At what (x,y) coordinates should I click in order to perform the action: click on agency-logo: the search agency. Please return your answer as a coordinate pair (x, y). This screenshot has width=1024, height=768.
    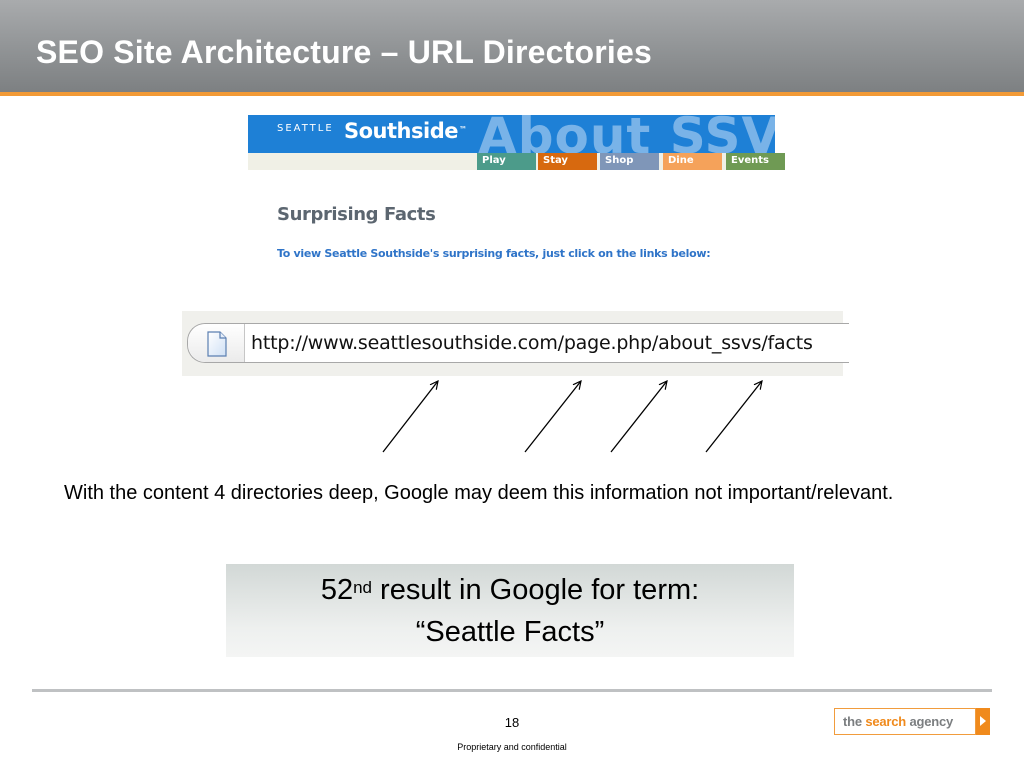
    Looking at the image, I should click on (912, 721).